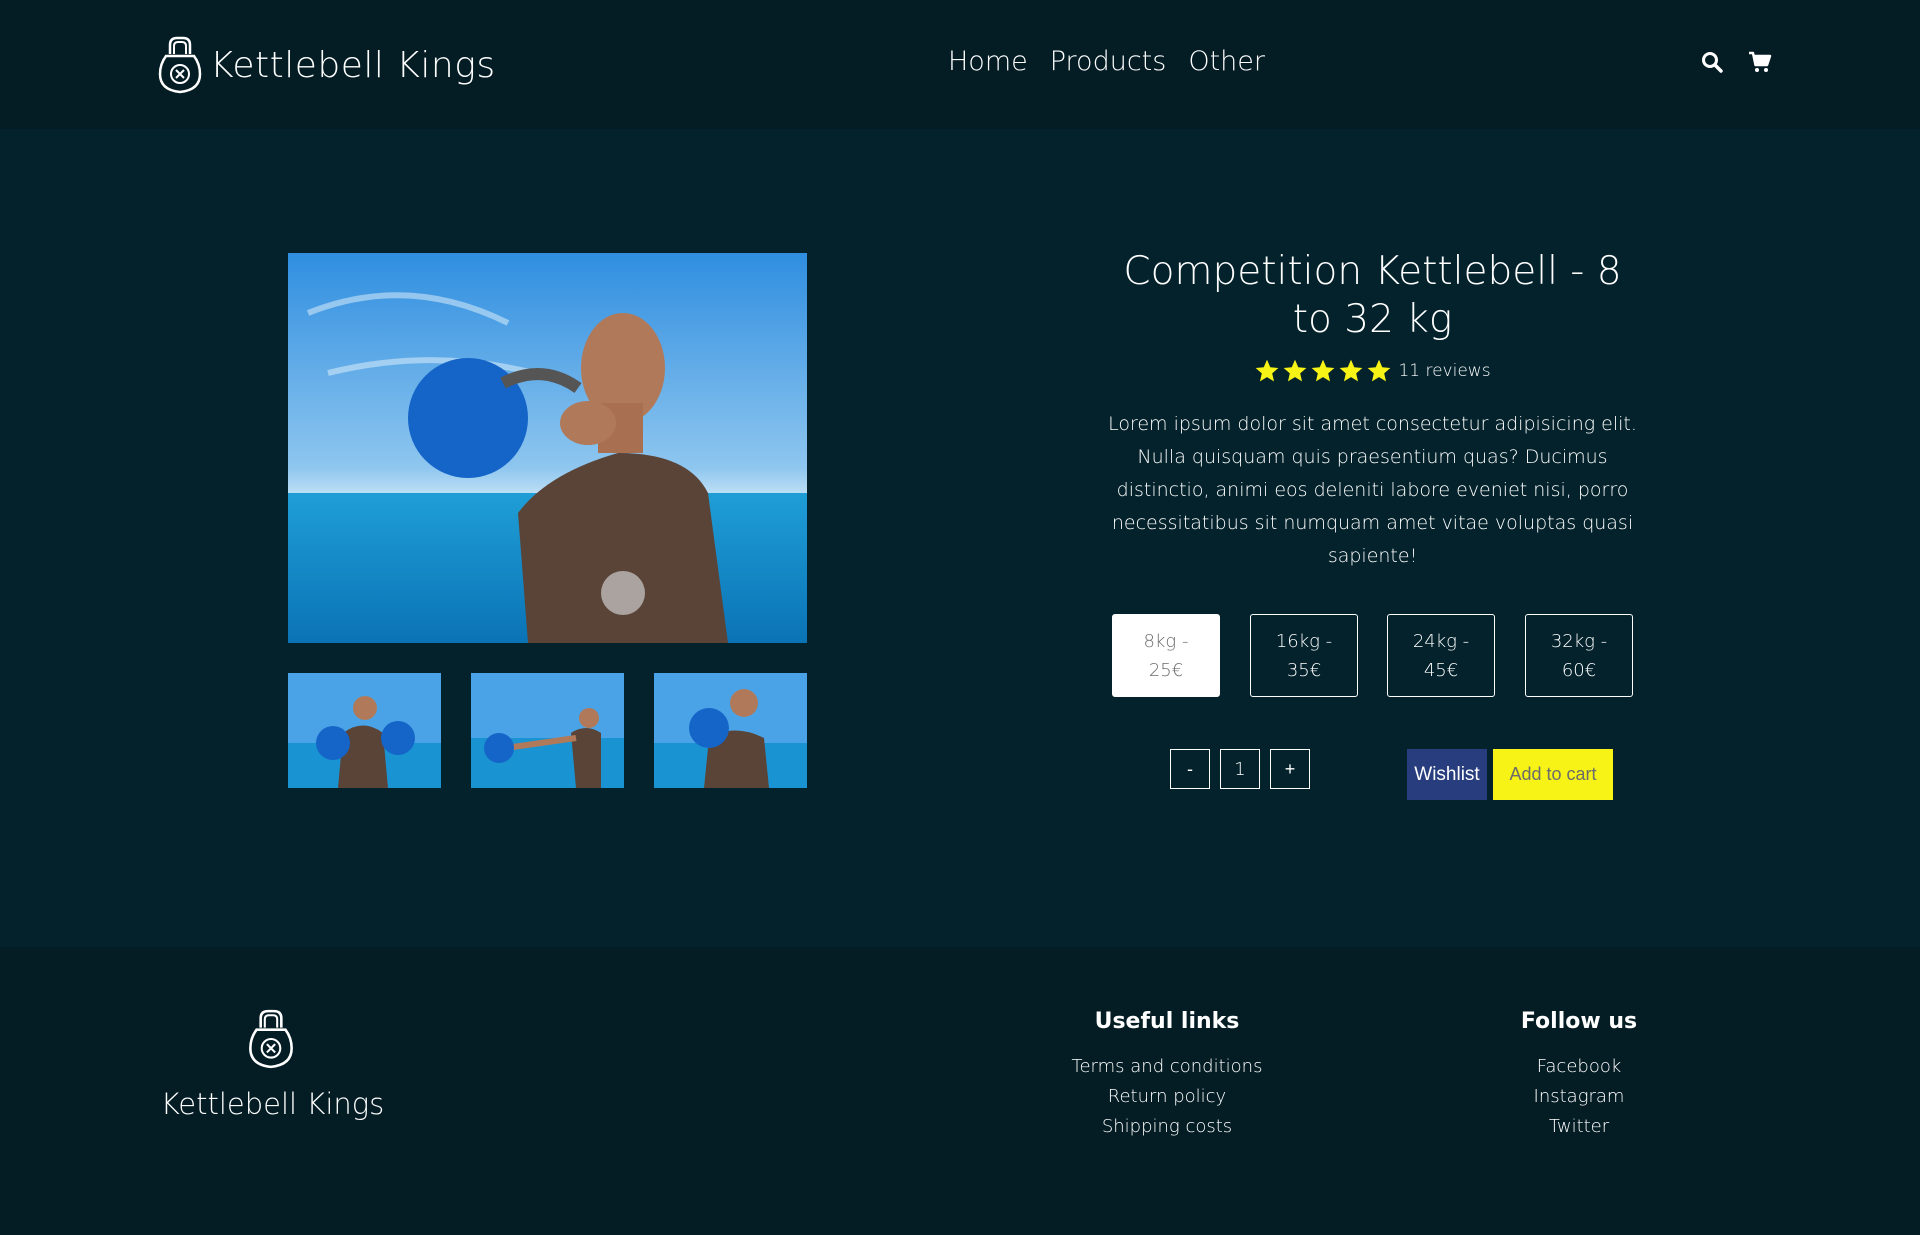 The height and width of the screenshot is (1235, 1920). I want to click on footer-link-facebook: Facebook, so click(1579, 1067).